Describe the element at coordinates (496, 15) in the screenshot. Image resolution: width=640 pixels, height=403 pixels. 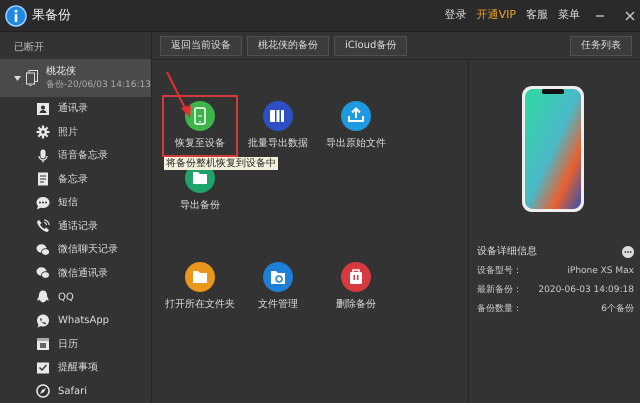
I see `header-link: 开通VIP` at that location.